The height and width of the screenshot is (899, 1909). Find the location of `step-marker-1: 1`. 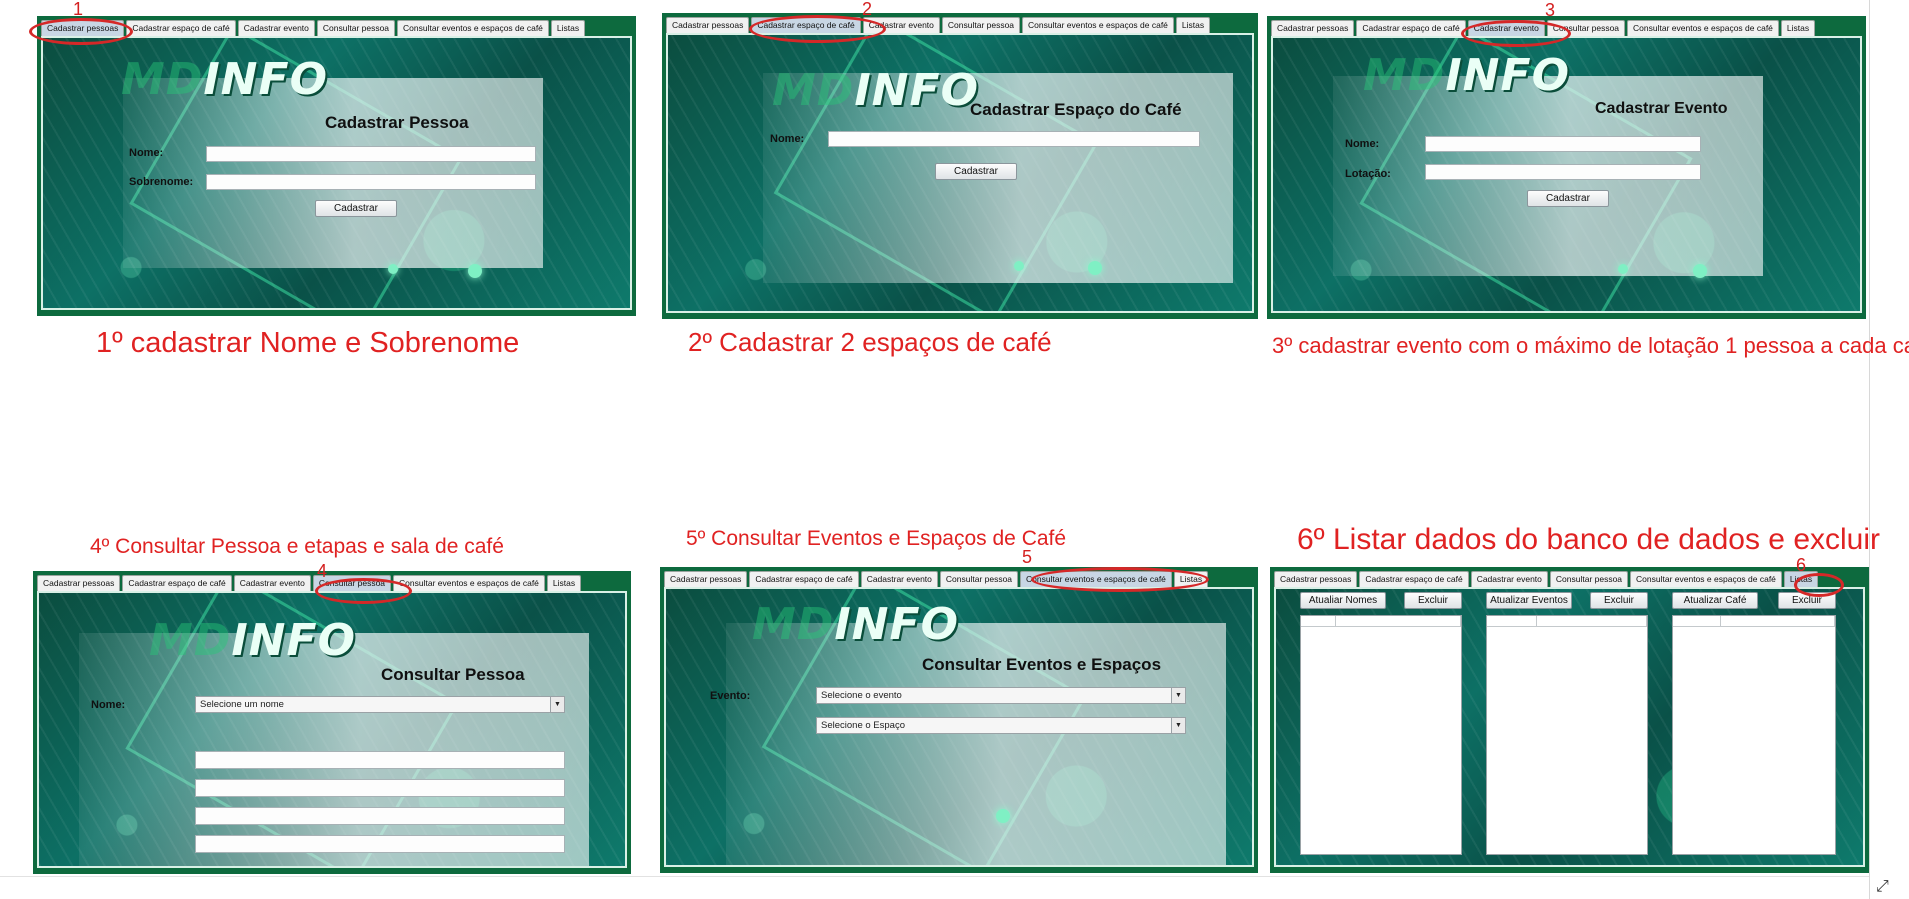

step-marker-1: 1 is located at coordinates (78, 9).